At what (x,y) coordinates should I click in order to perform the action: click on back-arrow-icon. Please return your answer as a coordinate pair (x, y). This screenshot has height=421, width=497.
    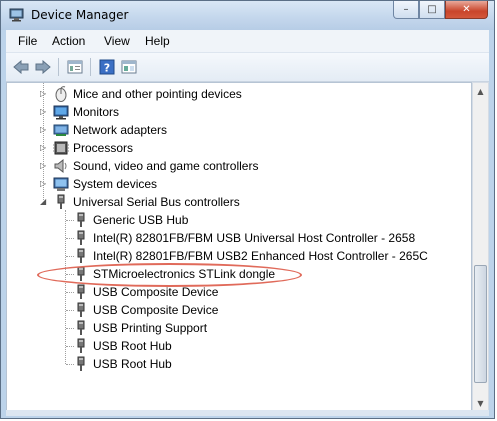
    Looking at the image, I should click on (21, 67).